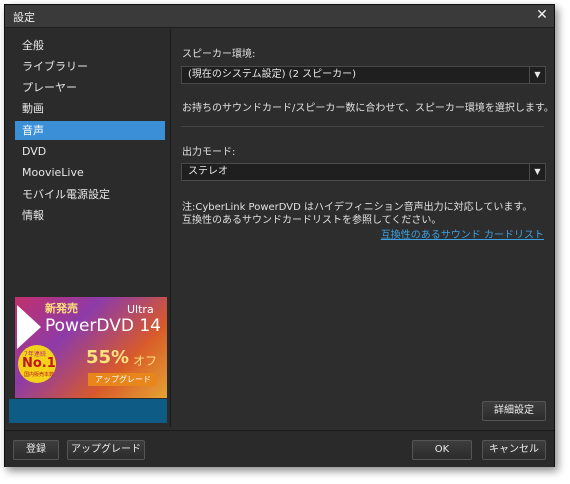 The image size is (570, 484). What do you see at coordinates (514, 450) in the screenshot?
I see `cancel-button: キャンセル` at bounding box center [514, 450].